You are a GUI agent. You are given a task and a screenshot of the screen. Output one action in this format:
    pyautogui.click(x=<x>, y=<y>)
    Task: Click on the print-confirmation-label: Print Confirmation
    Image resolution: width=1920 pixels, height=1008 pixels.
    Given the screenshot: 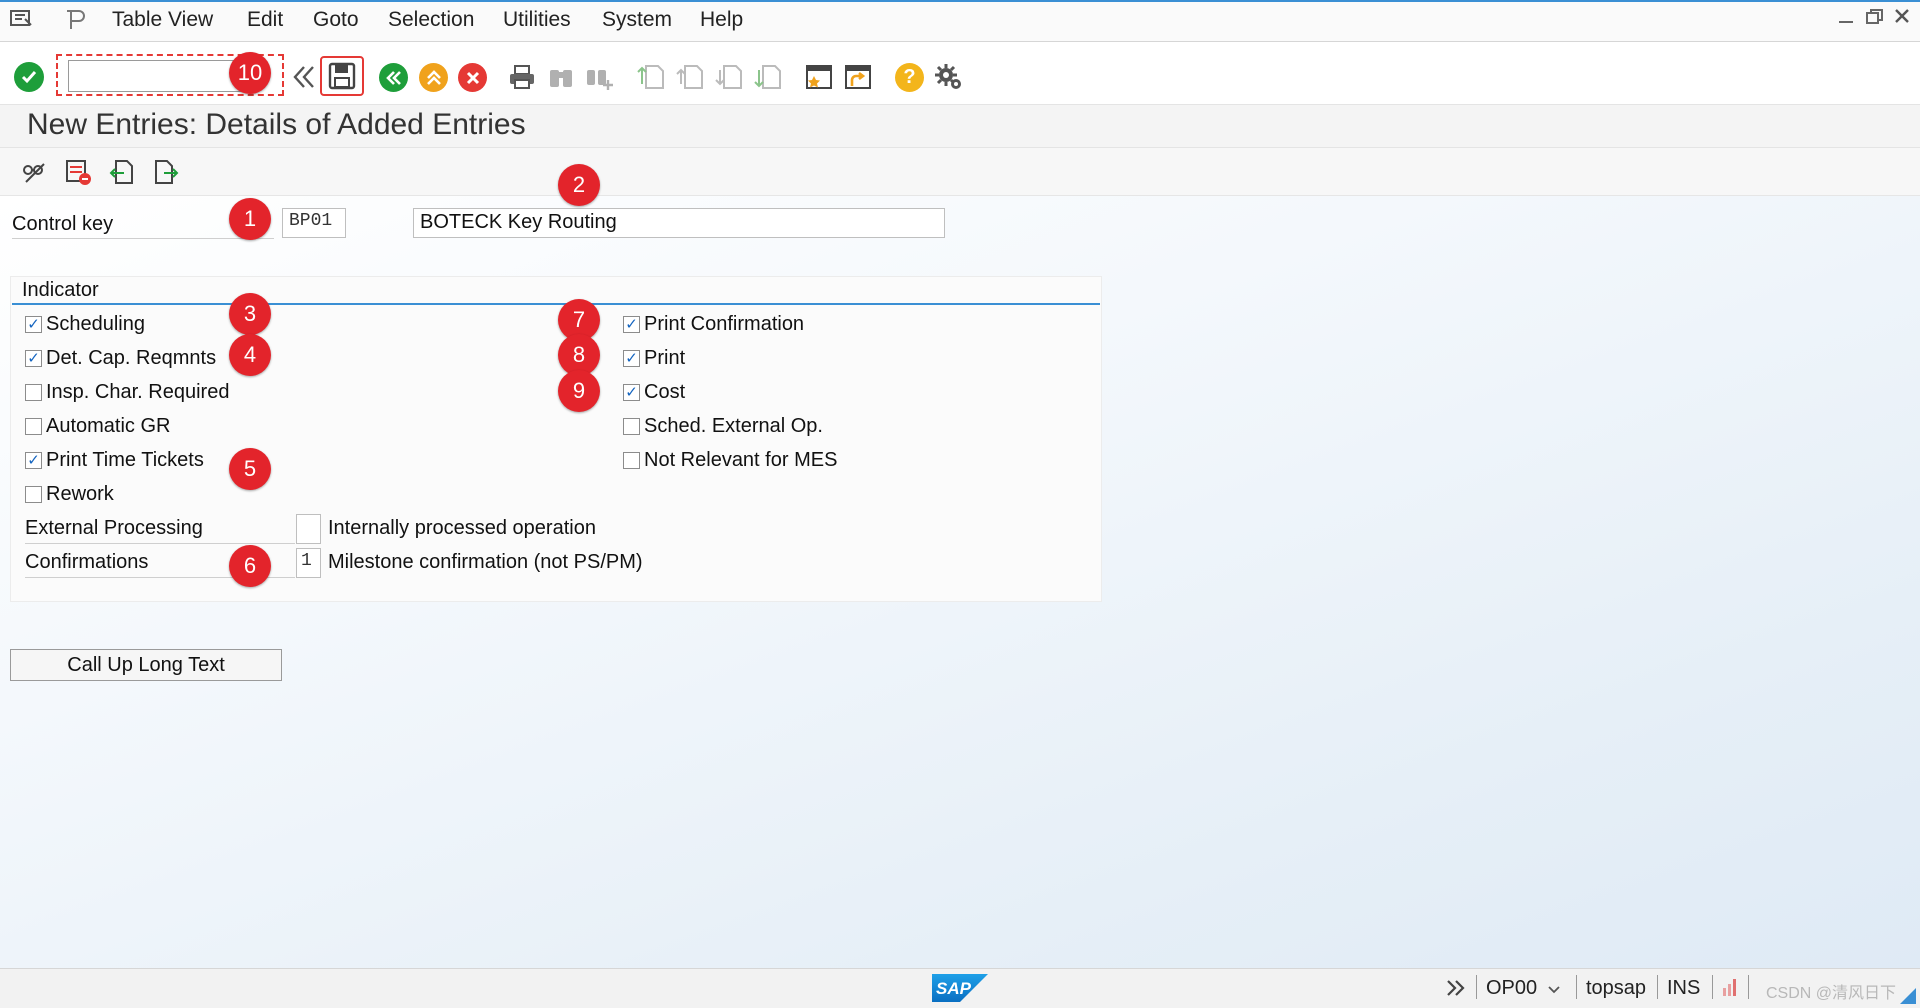 What is the action you would take?
    pyautogui.click(x=724, y=324)
    